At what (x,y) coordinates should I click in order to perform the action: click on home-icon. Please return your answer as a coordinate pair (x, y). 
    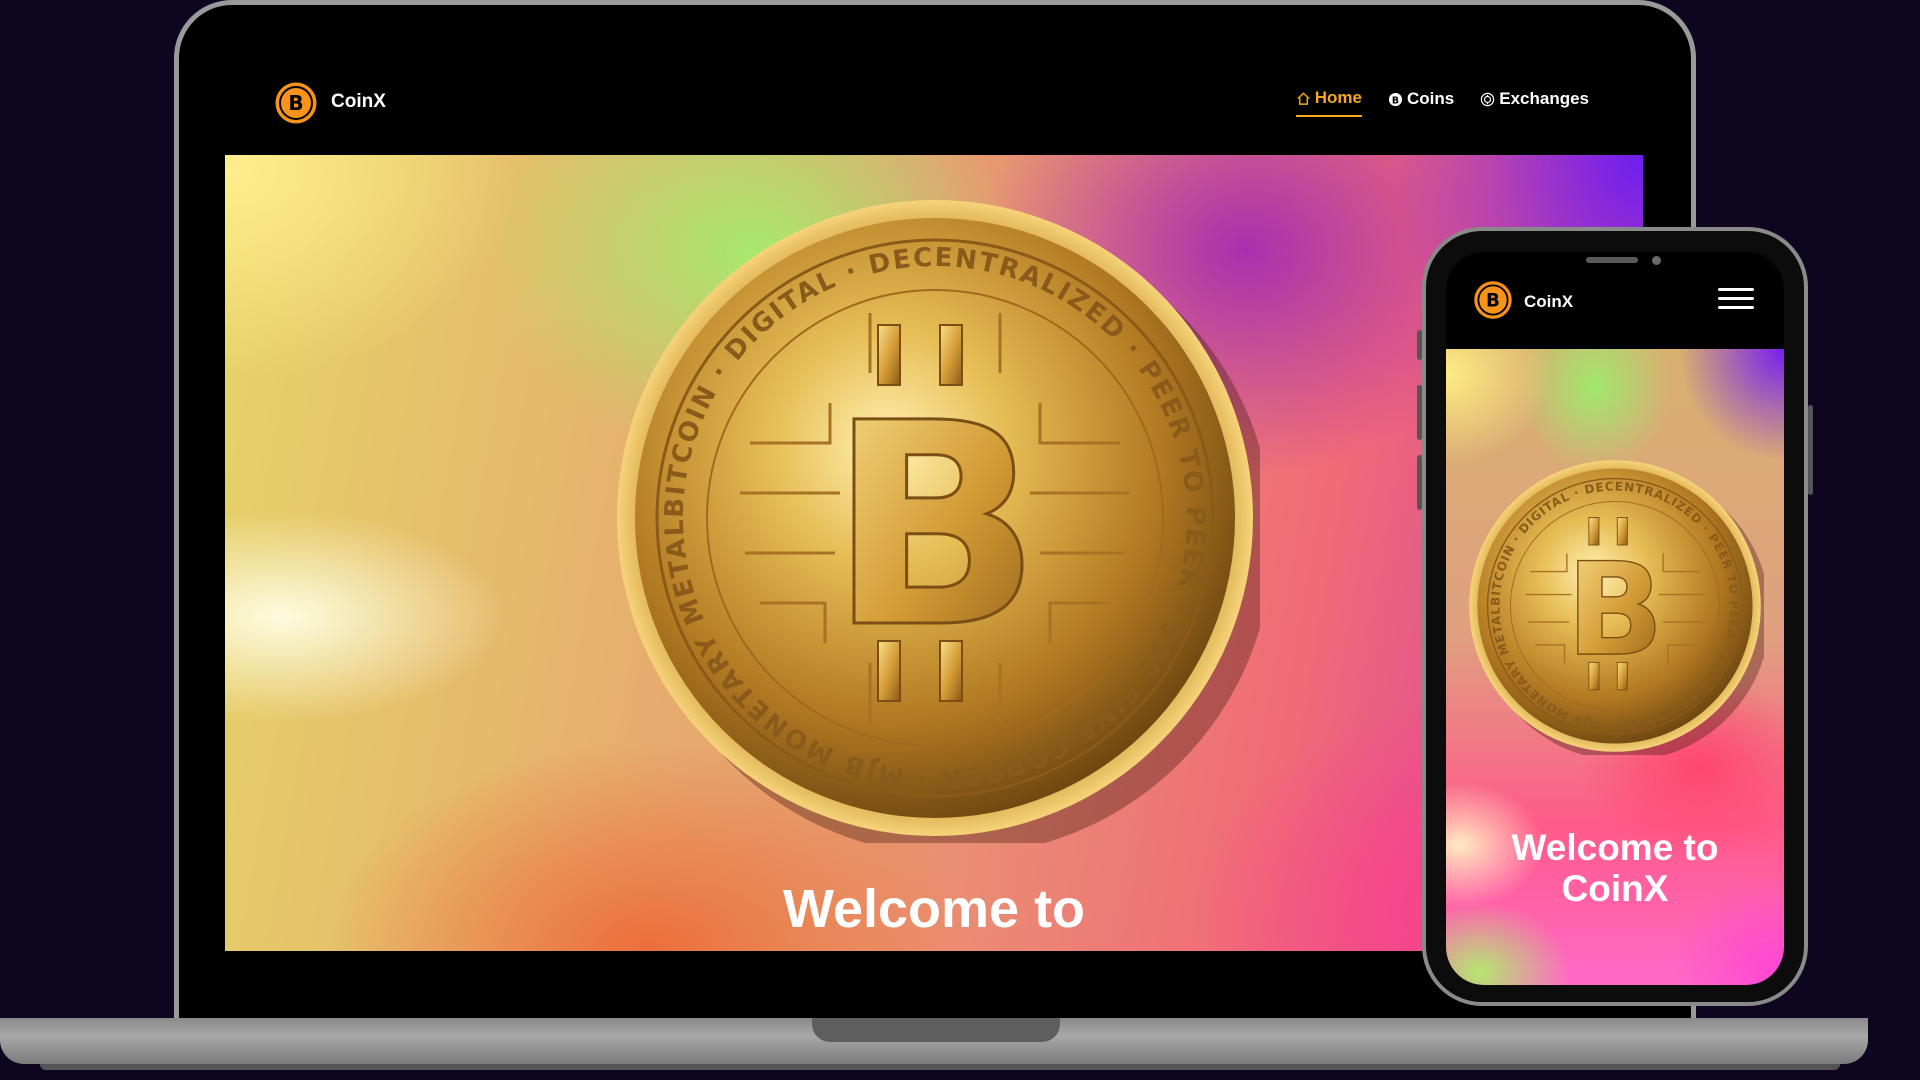
    Looking at the image, I should click on (1303, 98).